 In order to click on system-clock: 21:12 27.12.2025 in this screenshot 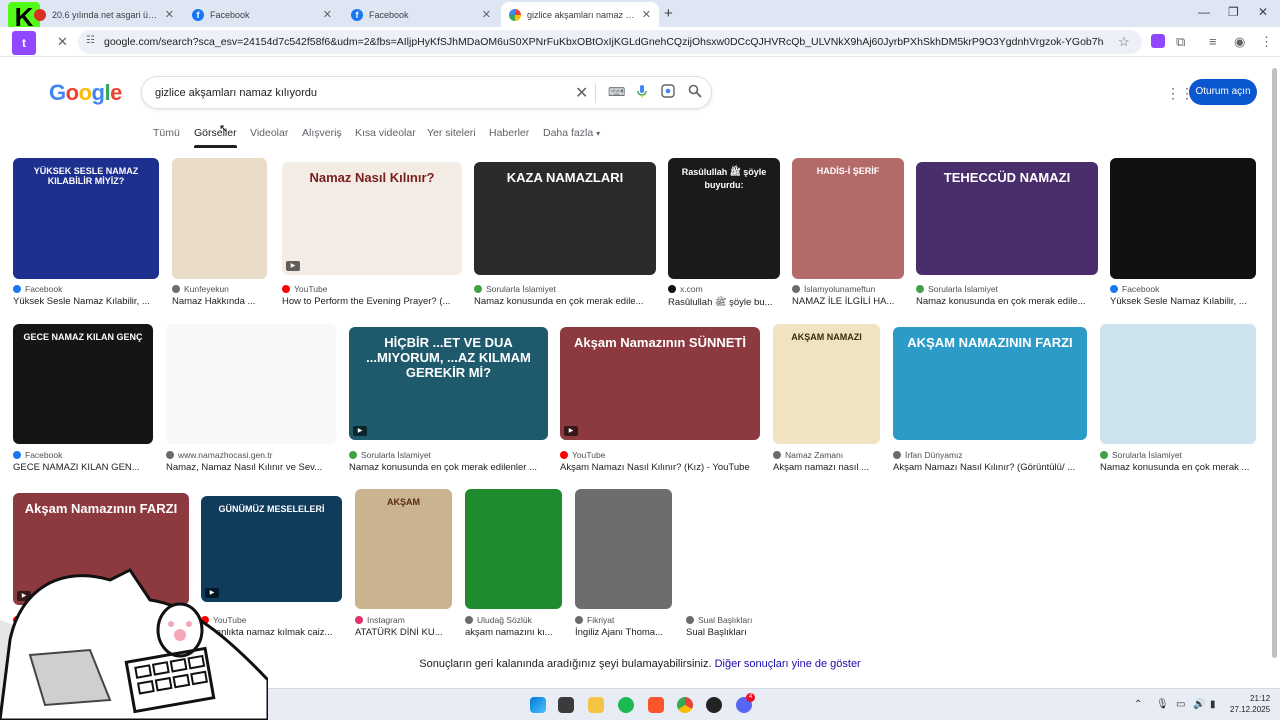, I will do `click(1250, 704)`.